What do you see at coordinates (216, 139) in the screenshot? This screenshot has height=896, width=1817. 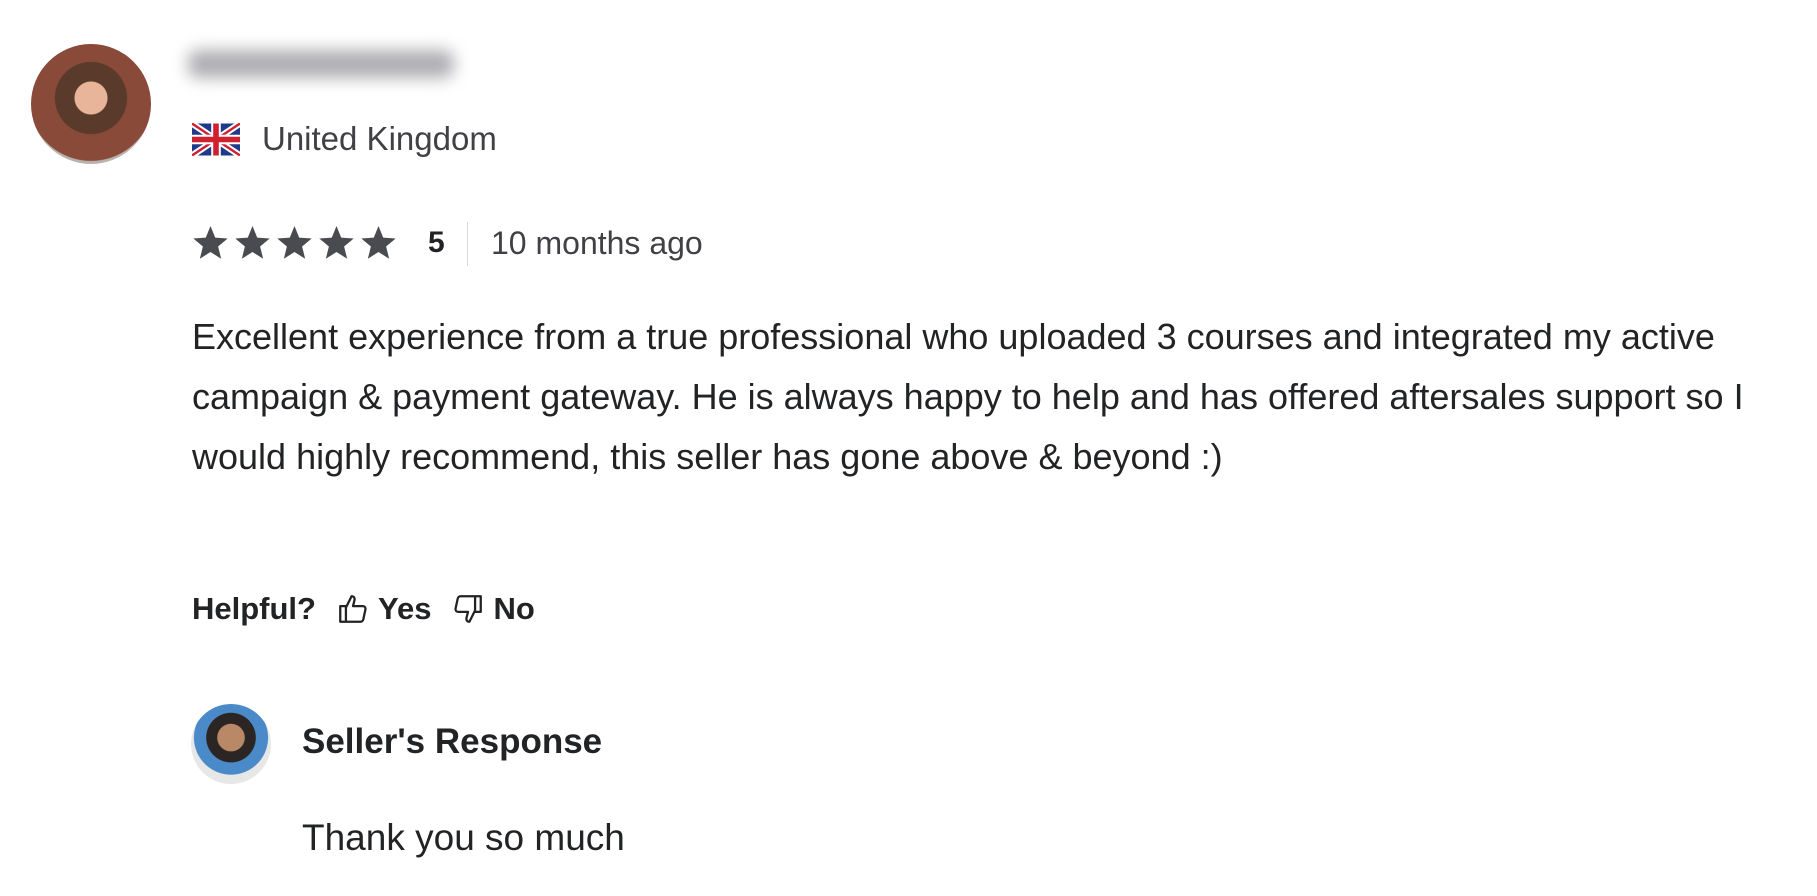 I see `uk-flag-icon` at bounding box center [216, 139].